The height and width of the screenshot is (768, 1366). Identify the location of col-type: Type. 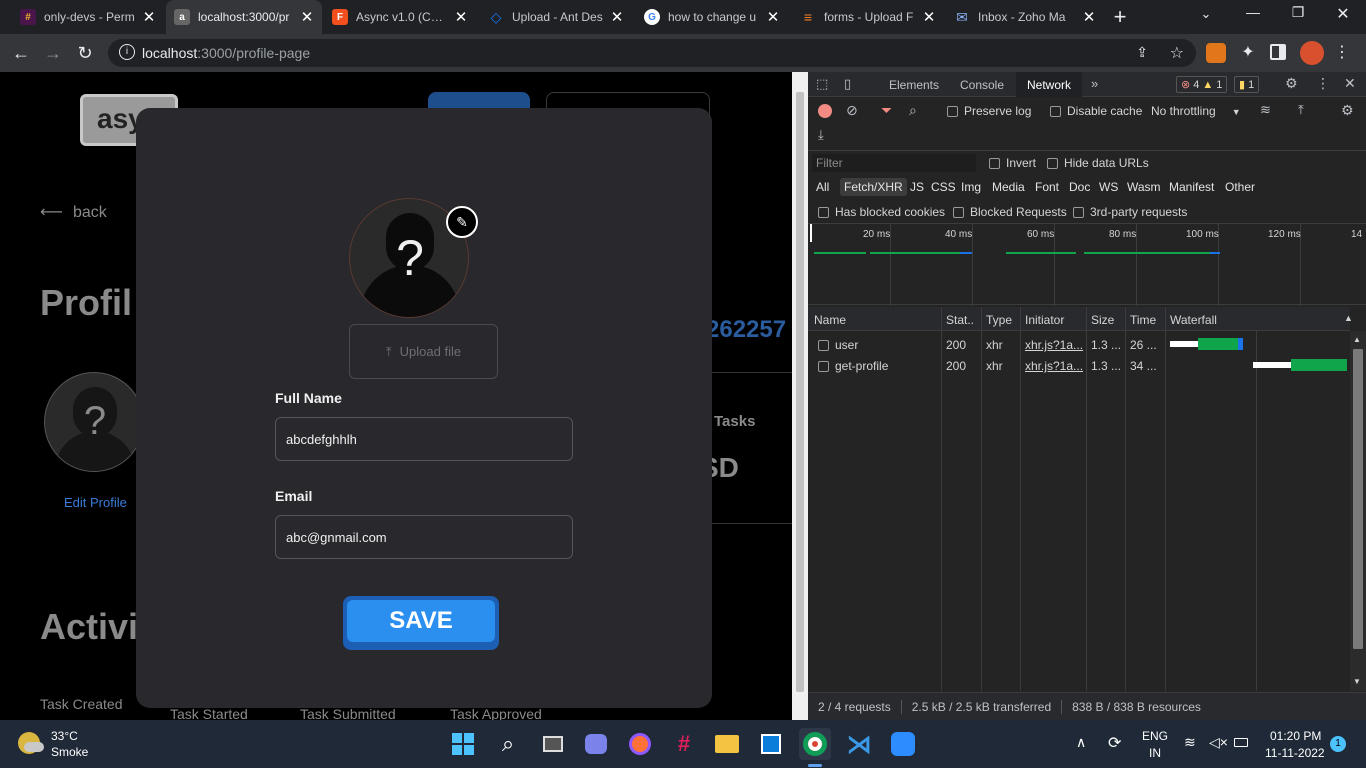
(999, 320).